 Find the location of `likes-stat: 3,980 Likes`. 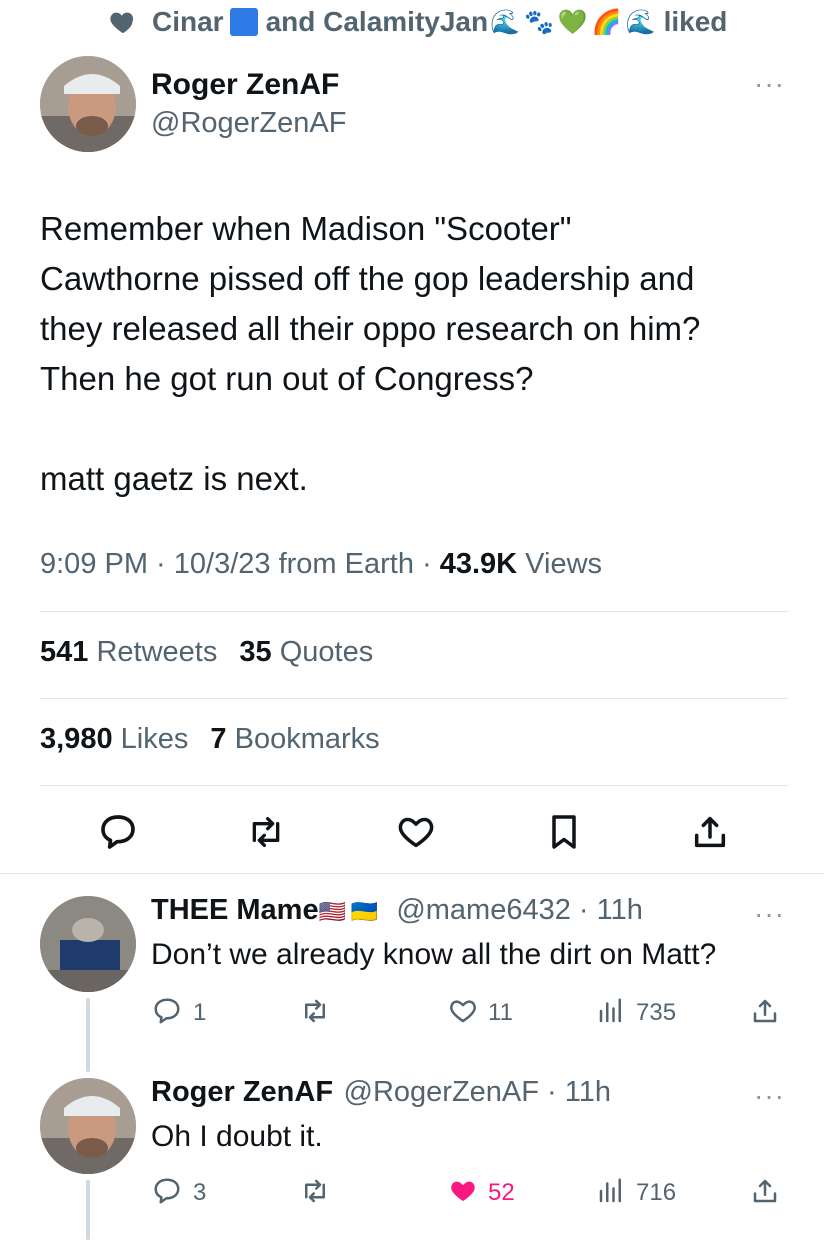

likes-stat: 3,980 Likes is located at coordinates (114, 739).